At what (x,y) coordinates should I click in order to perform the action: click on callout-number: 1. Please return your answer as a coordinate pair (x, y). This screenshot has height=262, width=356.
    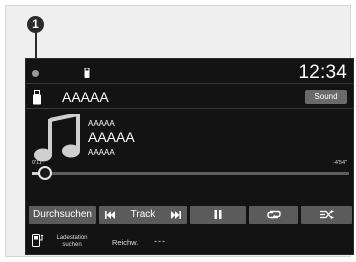
    Looking at the image, I should click on (35, 24).